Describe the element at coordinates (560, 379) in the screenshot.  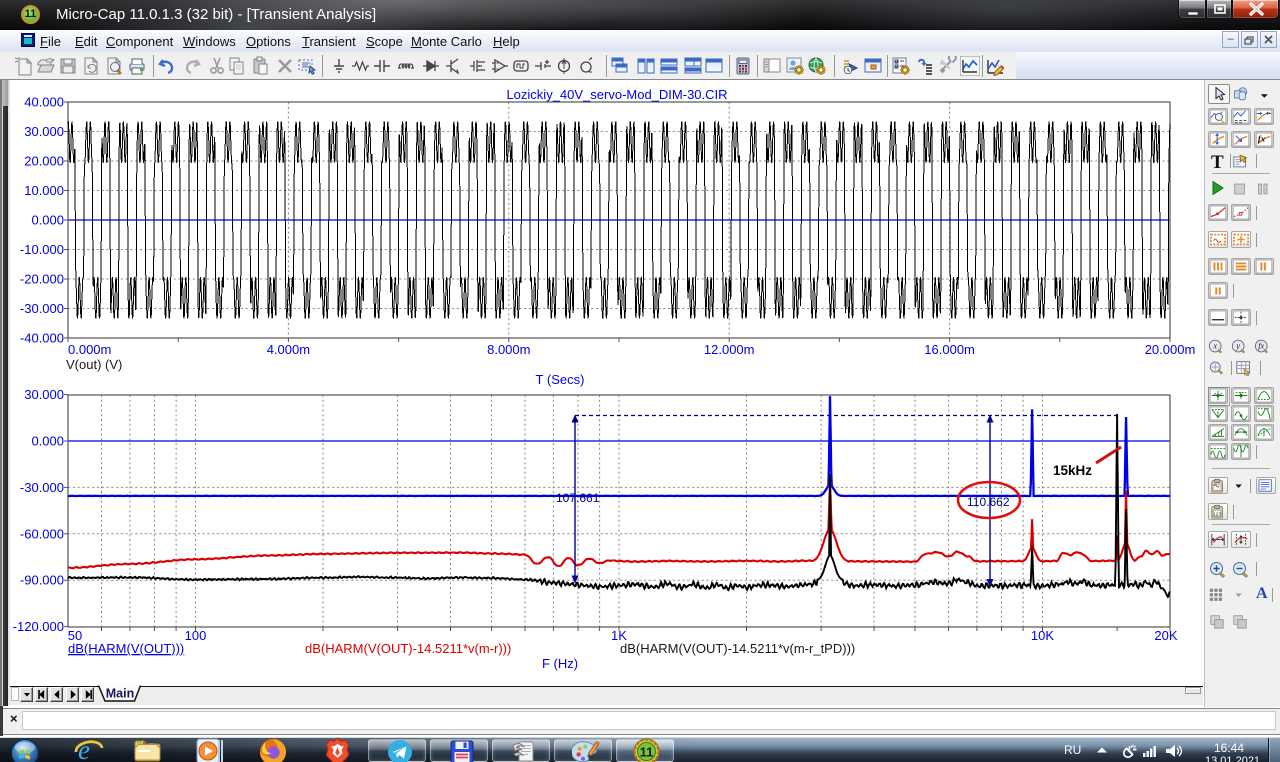
I see `svg-text: T (Secs)` at that location.